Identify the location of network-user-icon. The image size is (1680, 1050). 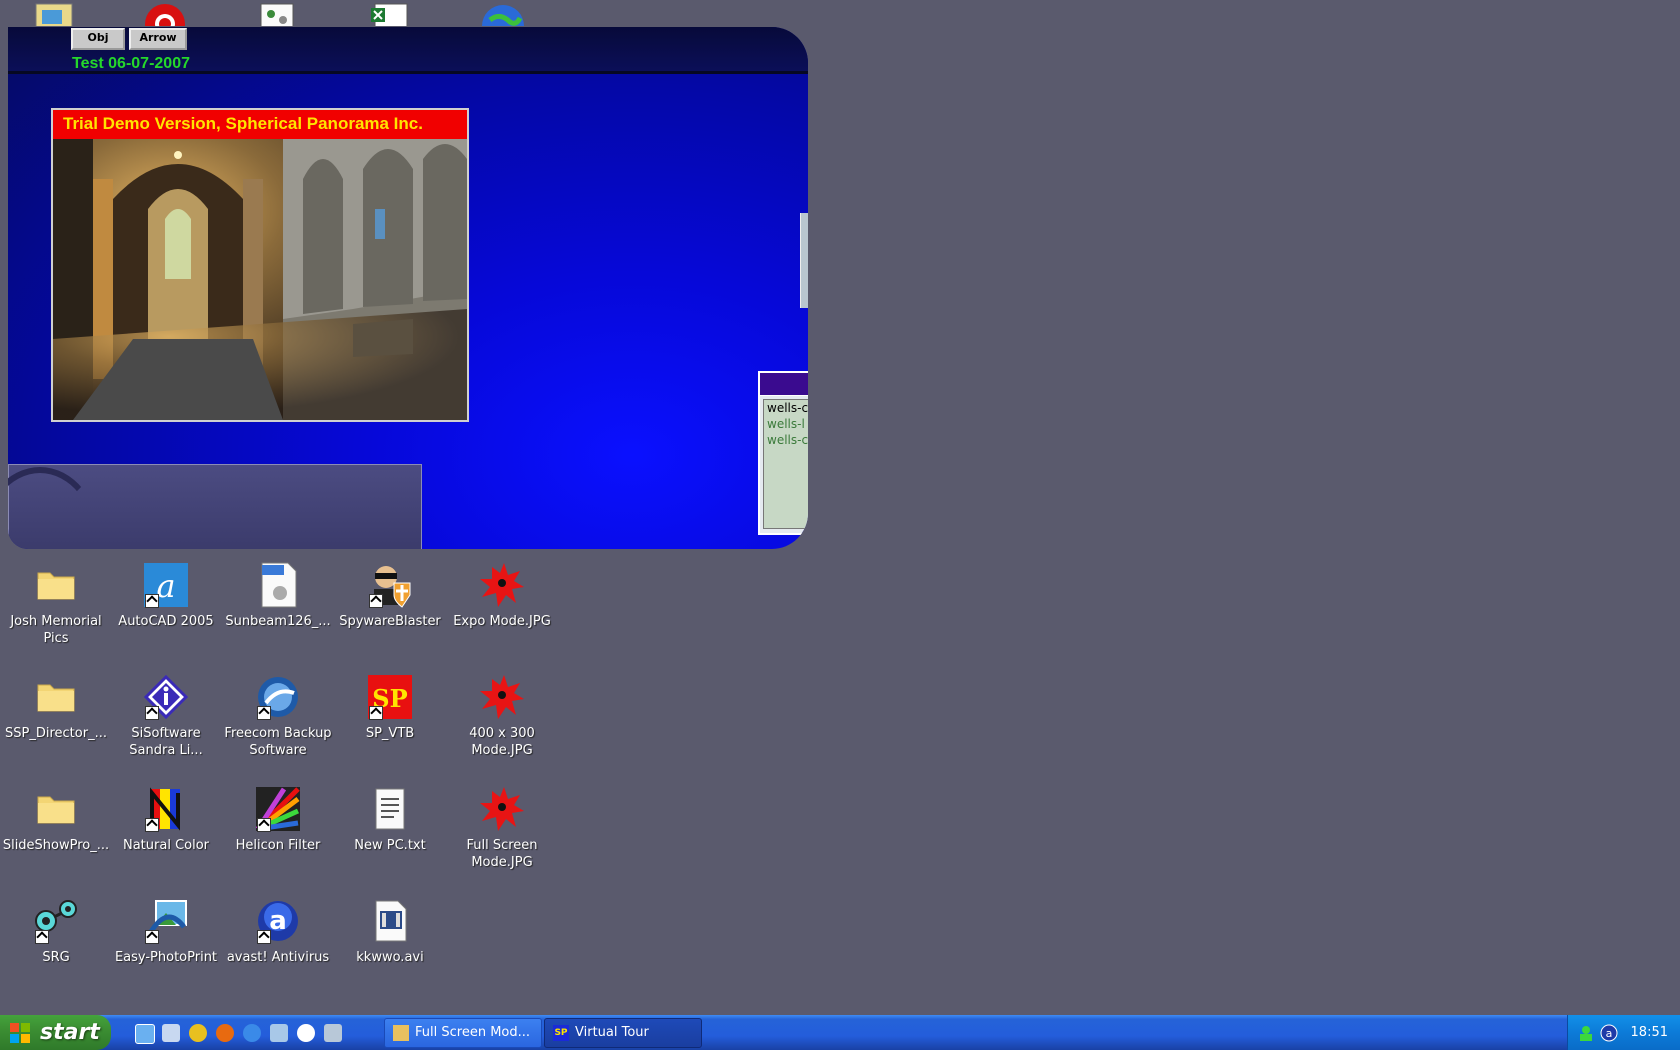
(1586, 1033).